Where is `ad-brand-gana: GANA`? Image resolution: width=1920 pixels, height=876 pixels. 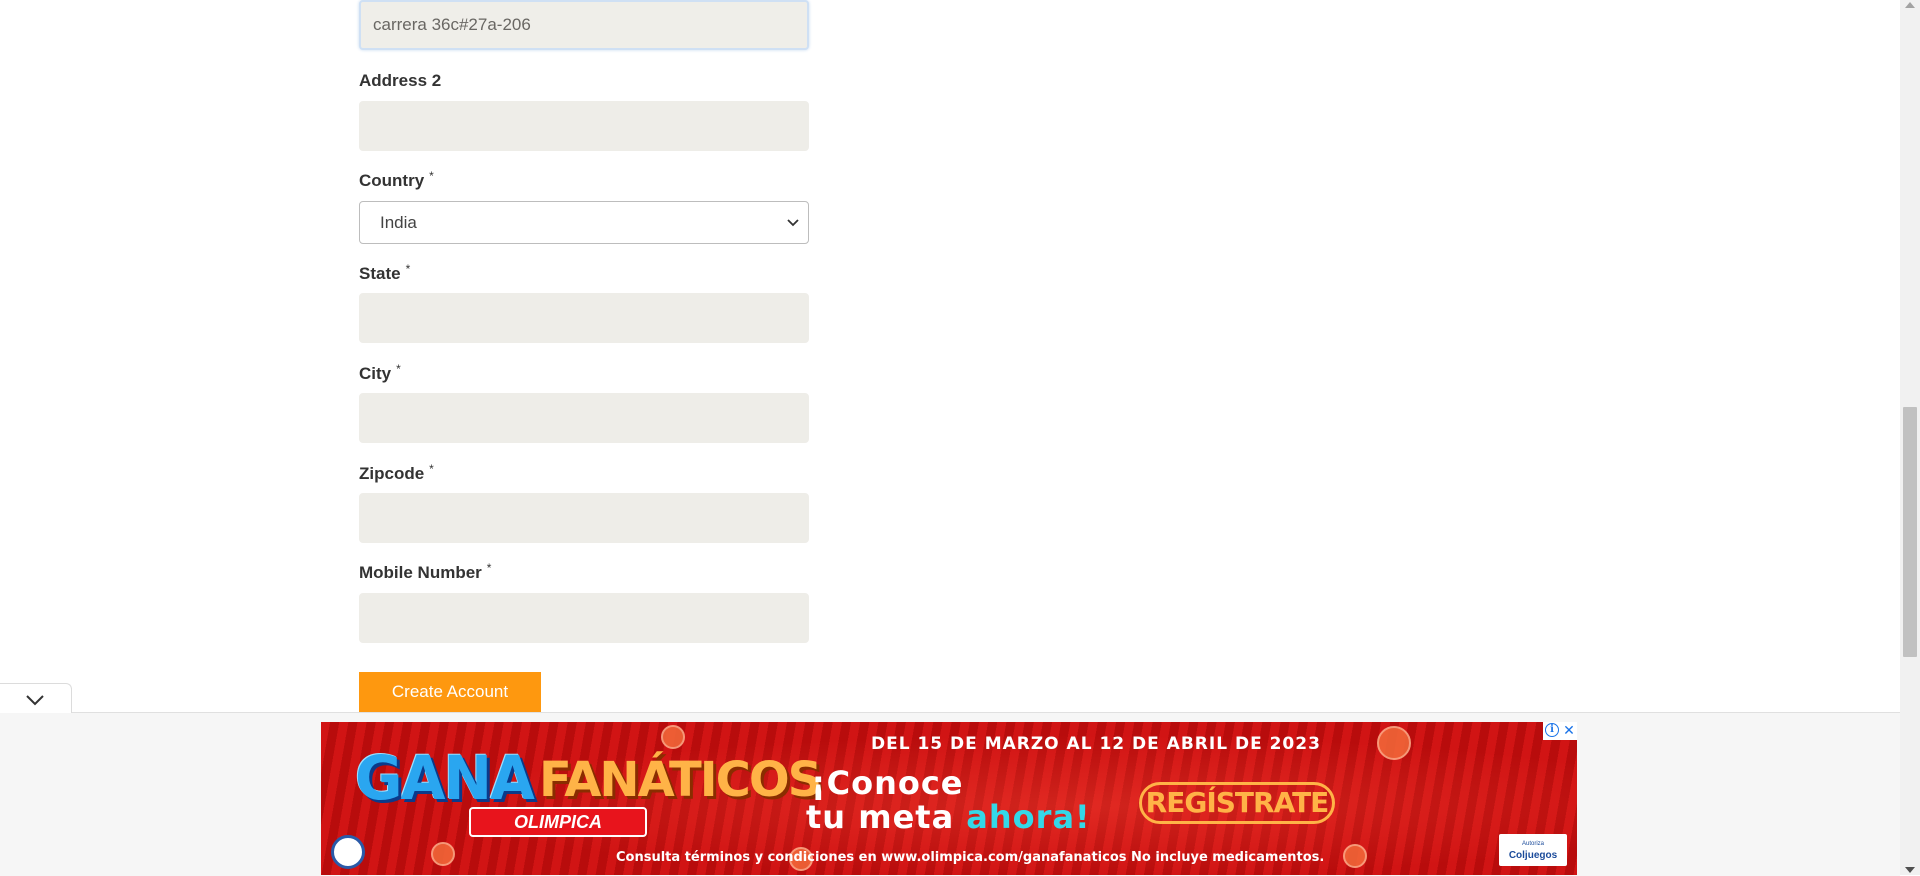
ad-brand-gana: GANA is located at coordinates (445, 778).